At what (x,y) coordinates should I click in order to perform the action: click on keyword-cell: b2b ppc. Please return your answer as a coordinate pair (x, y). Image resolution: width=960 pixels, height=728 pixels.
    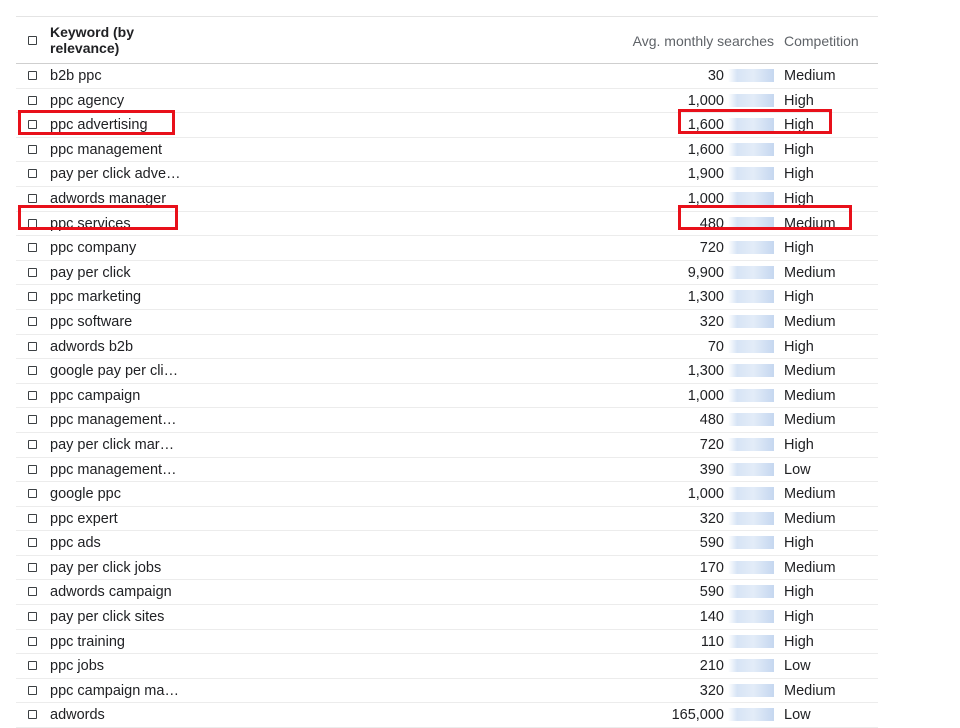
    Looking at the image, I should click on (76, 76).